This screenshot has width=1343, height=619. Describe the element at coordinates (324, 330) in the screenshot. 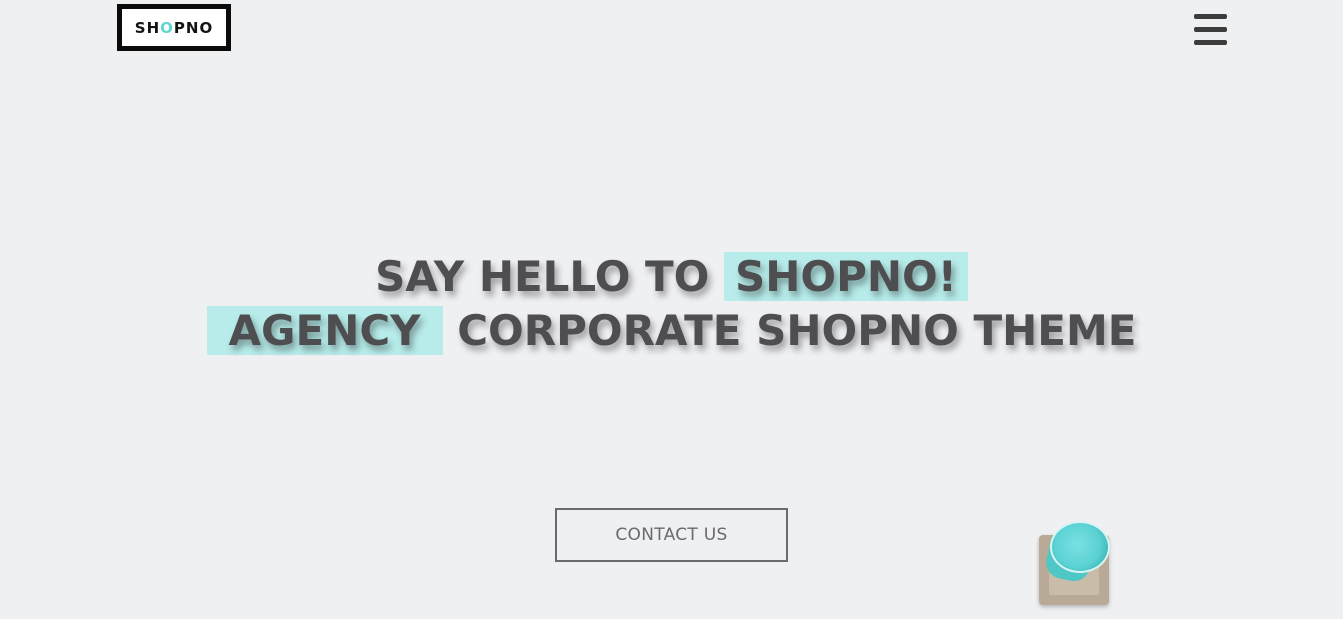

I see `headline-highlight: AGENCY` at that location.